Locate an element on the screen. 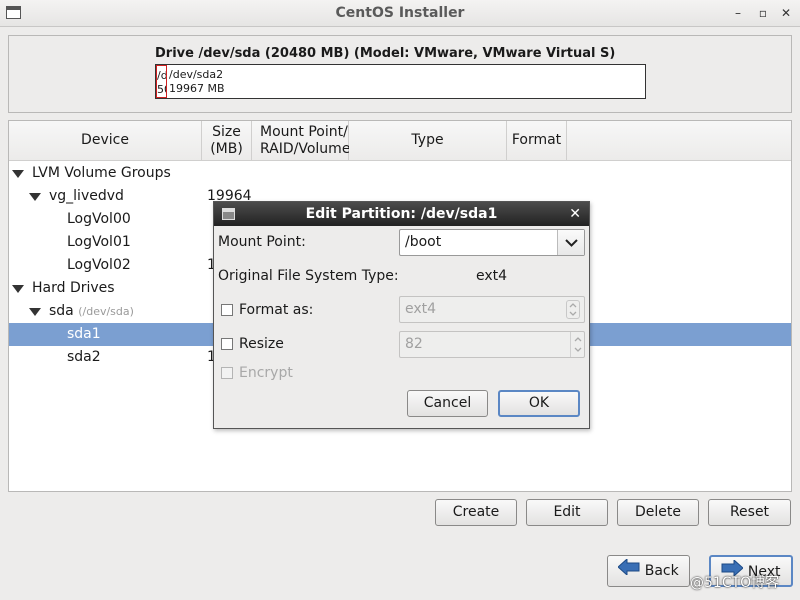 The image size is (800, 600). encrypt-checkbox is located at coordinates (227, 373).